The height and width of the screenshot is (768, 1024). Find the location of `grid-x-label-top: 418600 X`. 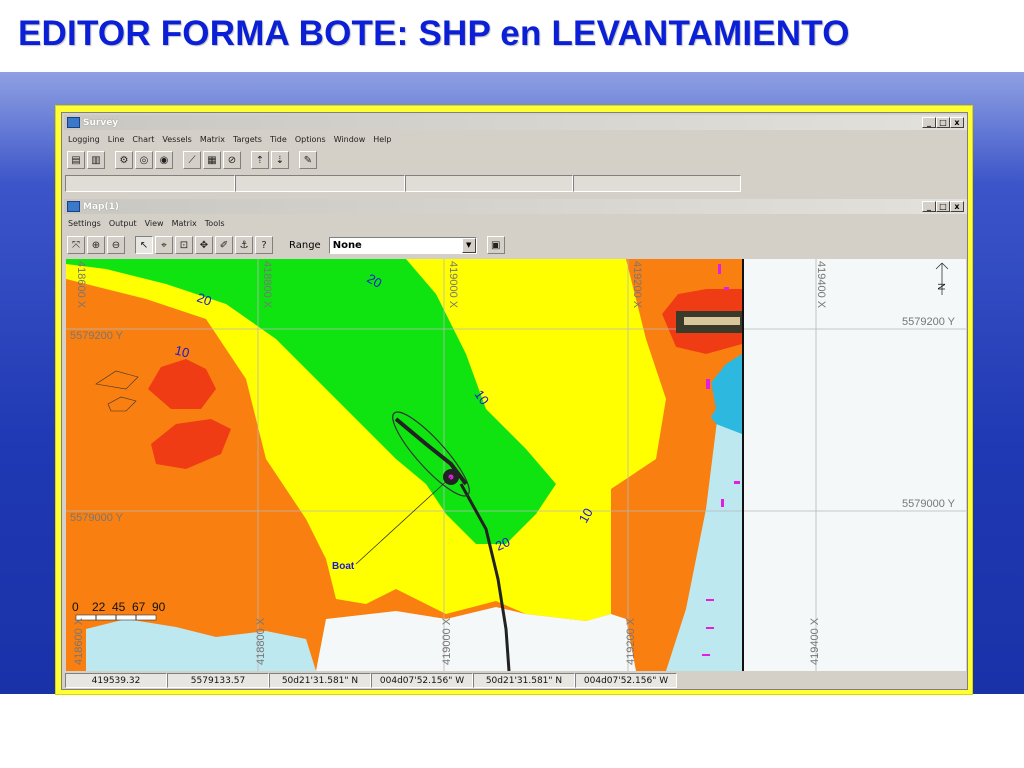

grid-x-label-top: 418600 X is located at coordinates (81, 285).